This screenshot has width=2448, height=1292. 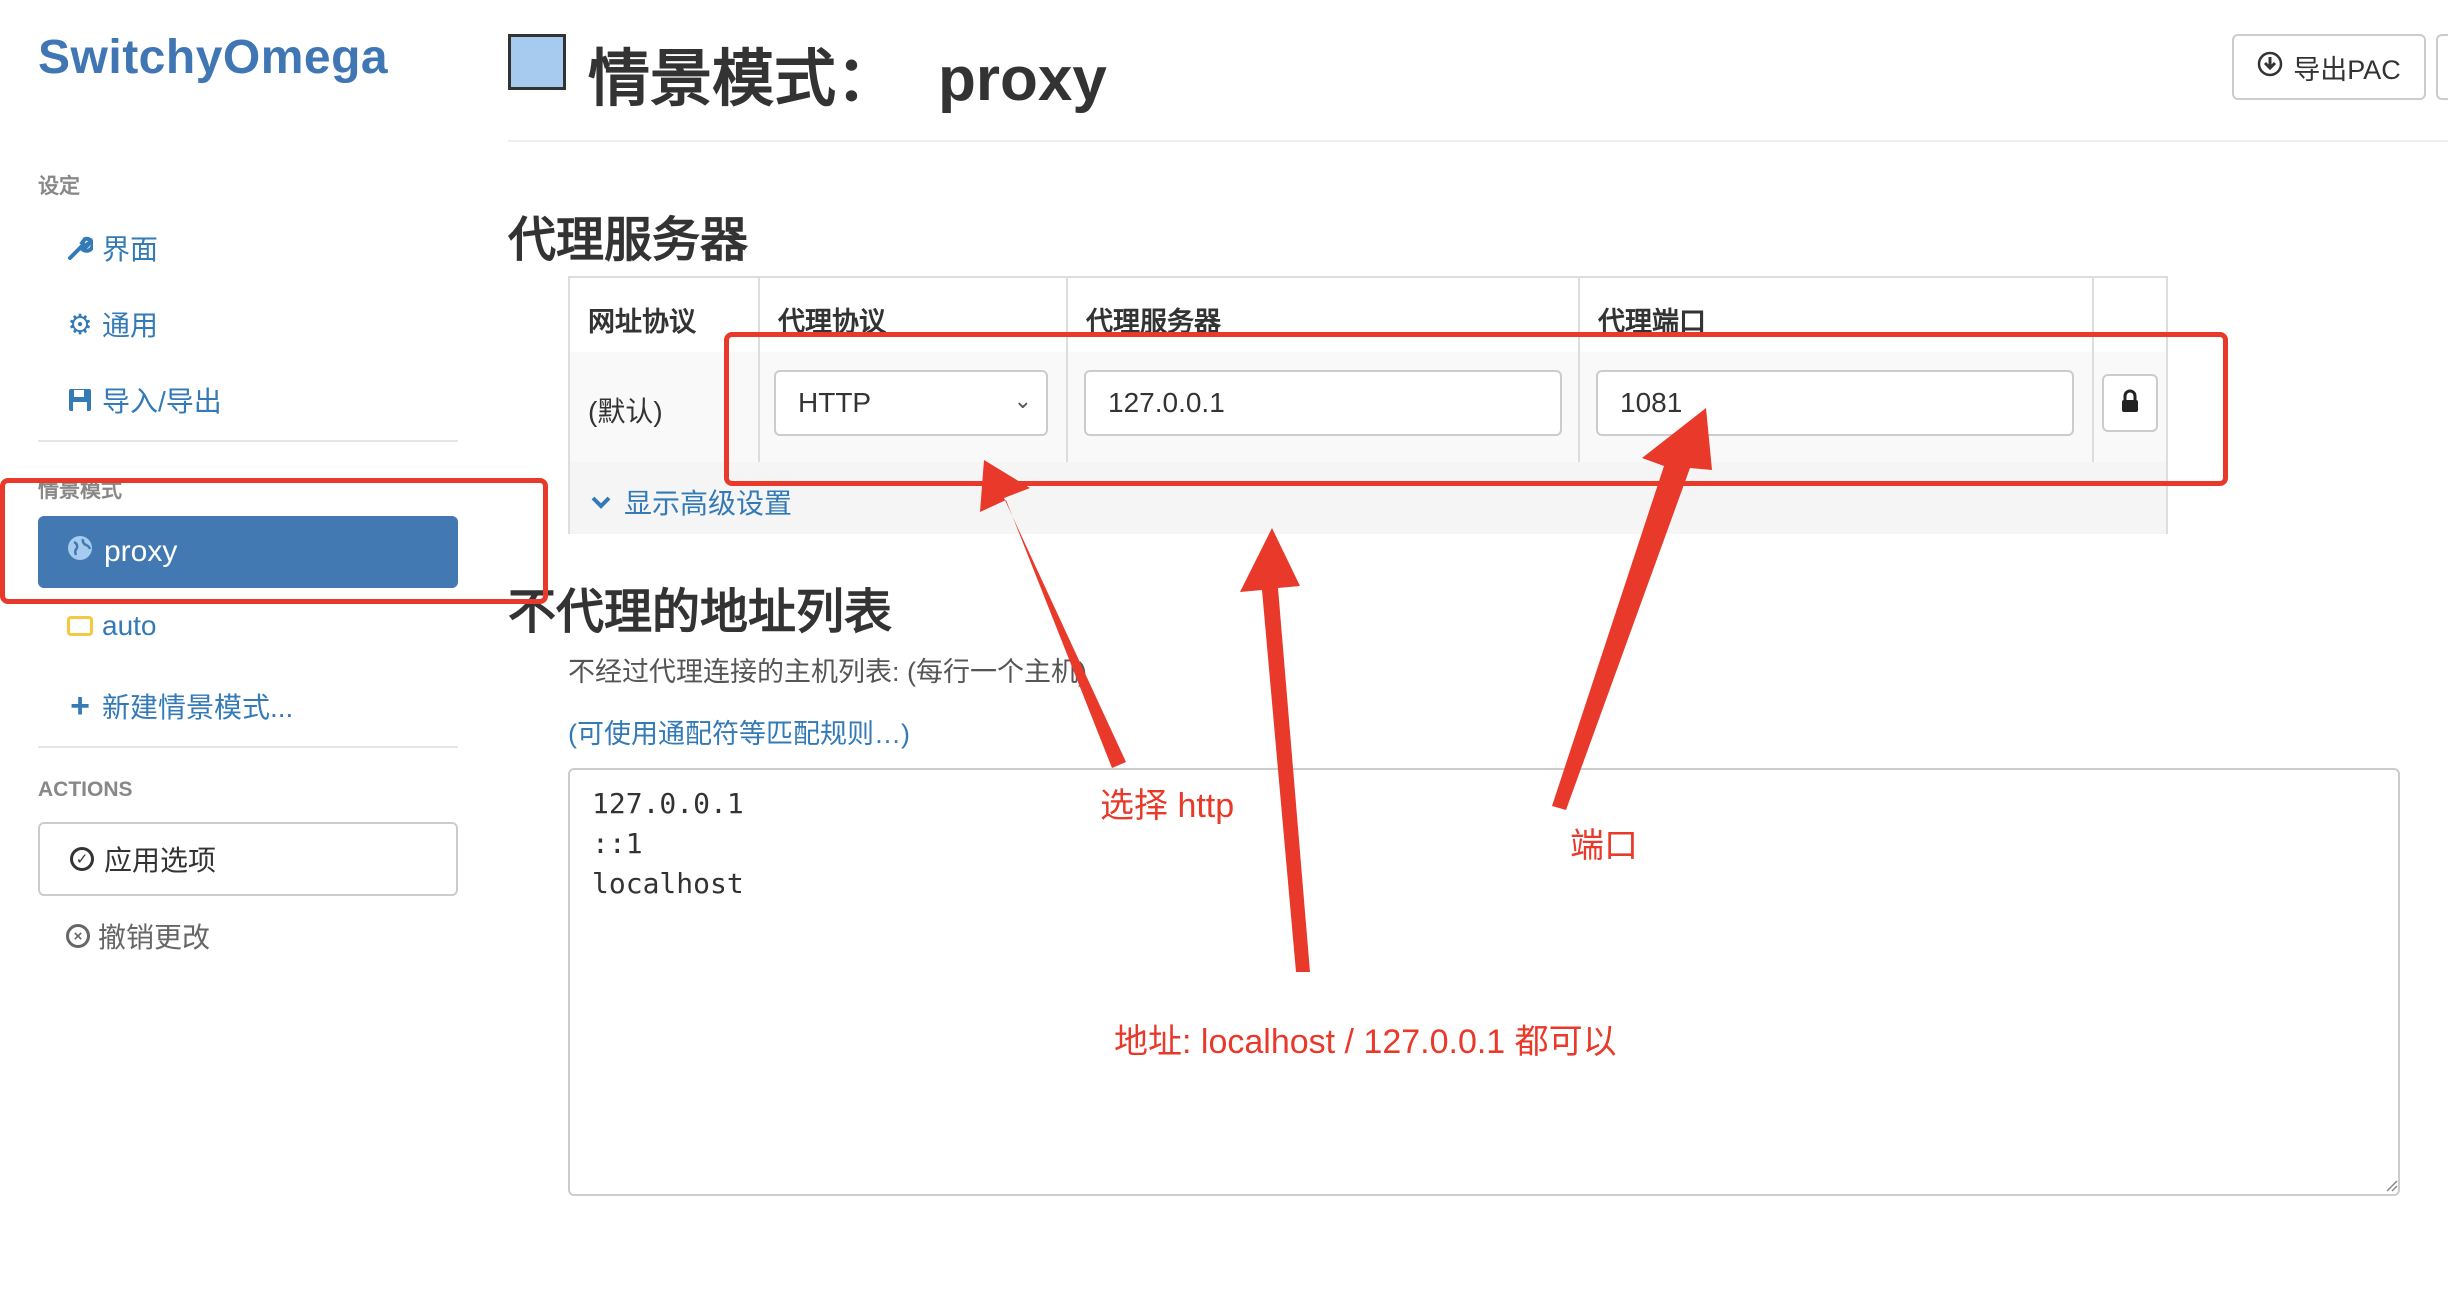 What do you see at coordinates (160, 860) in the screenshot?
I see `apply-options-label: 应用选项` at bounding box center [160, 860].